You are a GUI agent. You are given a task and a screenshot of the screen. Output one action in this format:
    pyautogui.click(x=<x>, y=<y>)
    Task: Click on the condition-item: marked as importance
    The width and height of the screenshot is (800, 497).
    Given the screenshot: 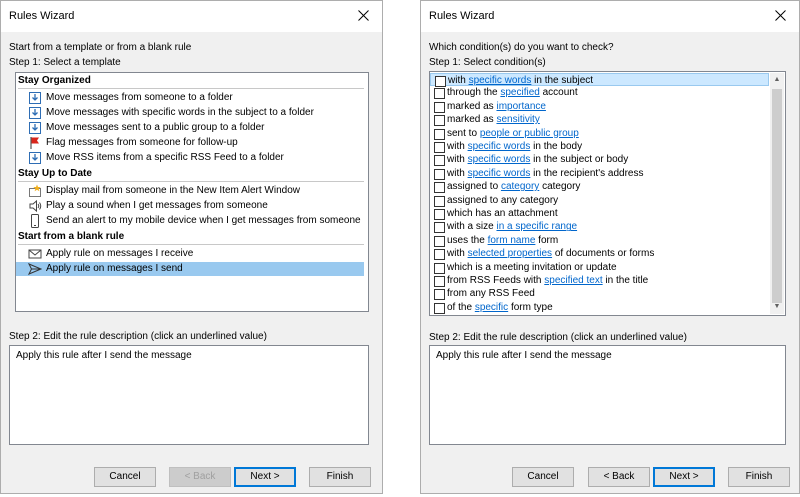 What is the action you would take?
    pyautogui.click(x=599, y=106)
    